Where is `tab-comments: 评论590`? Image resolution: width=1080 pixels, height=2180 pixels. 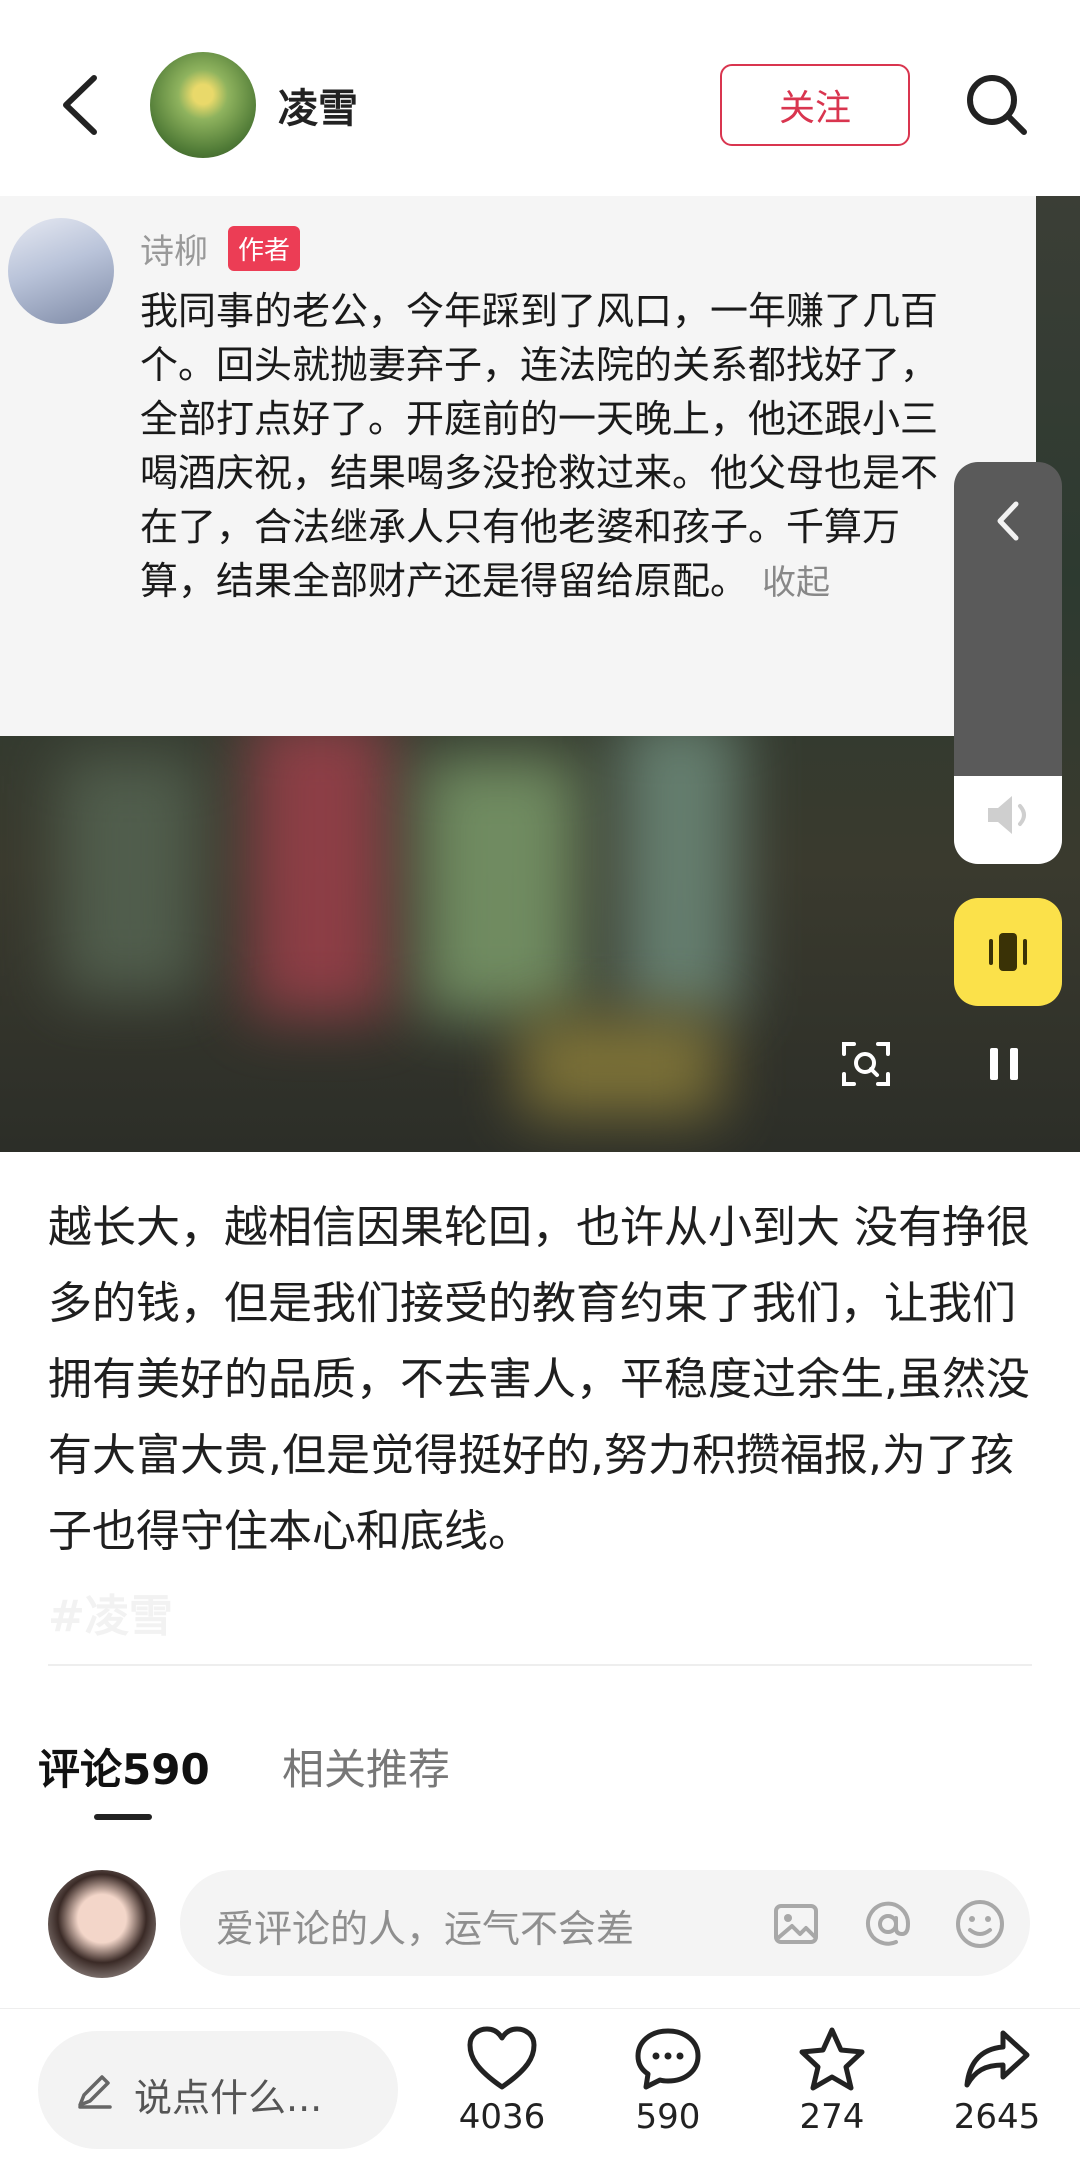 tab-comments: 评论590 is located at coordinates (124, 1766).